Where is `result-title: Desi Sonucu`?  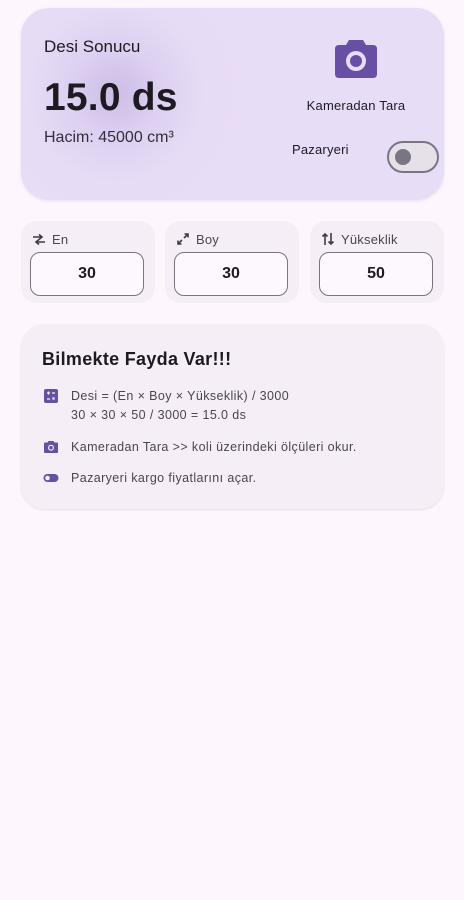 result-title: Desi Sonucu is located at coordinates (92, 46).